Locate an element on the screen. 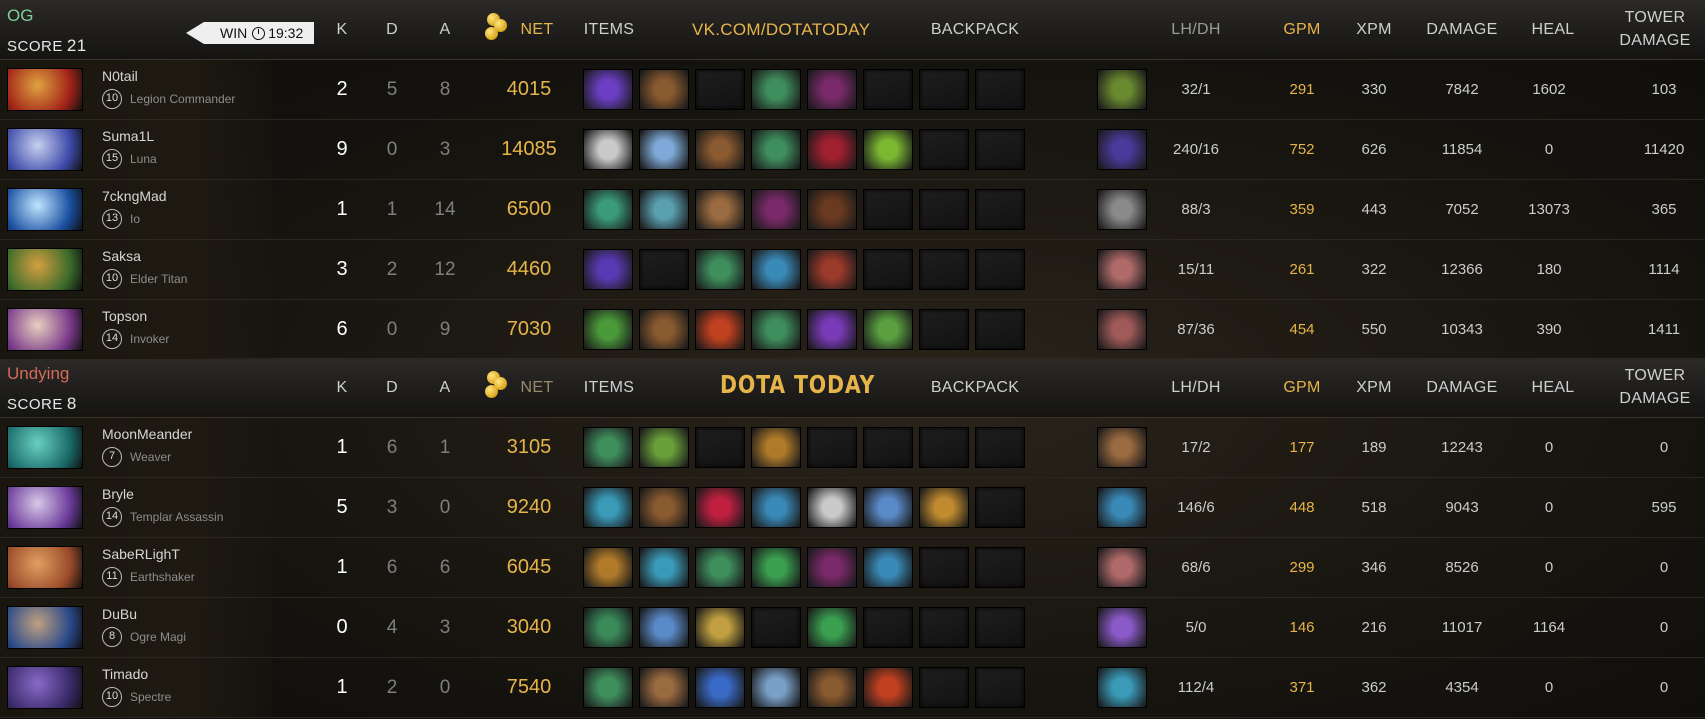  player-row: Timado 10 Spectre 1 2 0 7540 112/4 371 362 4354 0 0 is located at coordinates (852, 688).